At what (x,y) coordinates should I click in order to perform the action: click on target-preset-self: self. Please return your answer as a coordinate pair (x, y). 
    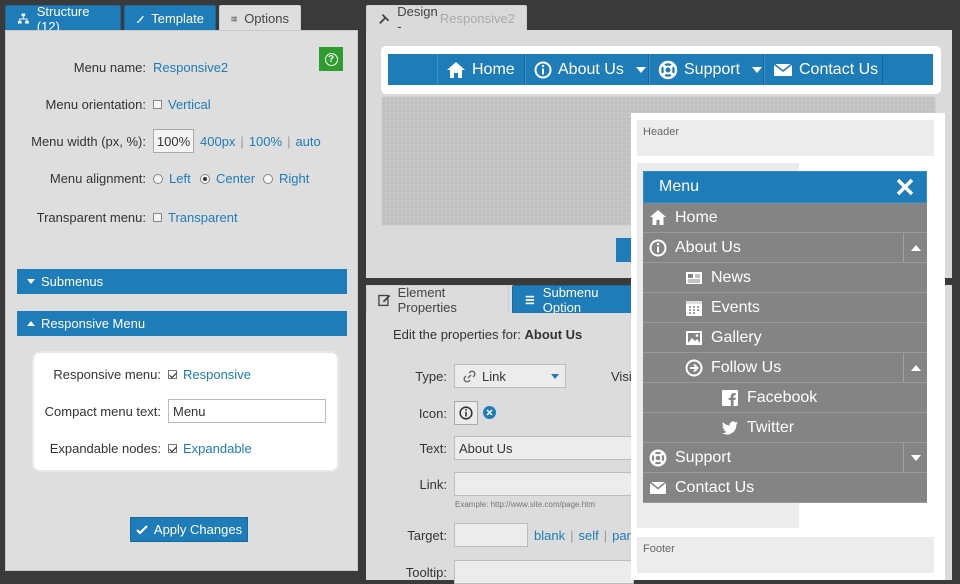
    Looking at the image, I should click on (588, 535).